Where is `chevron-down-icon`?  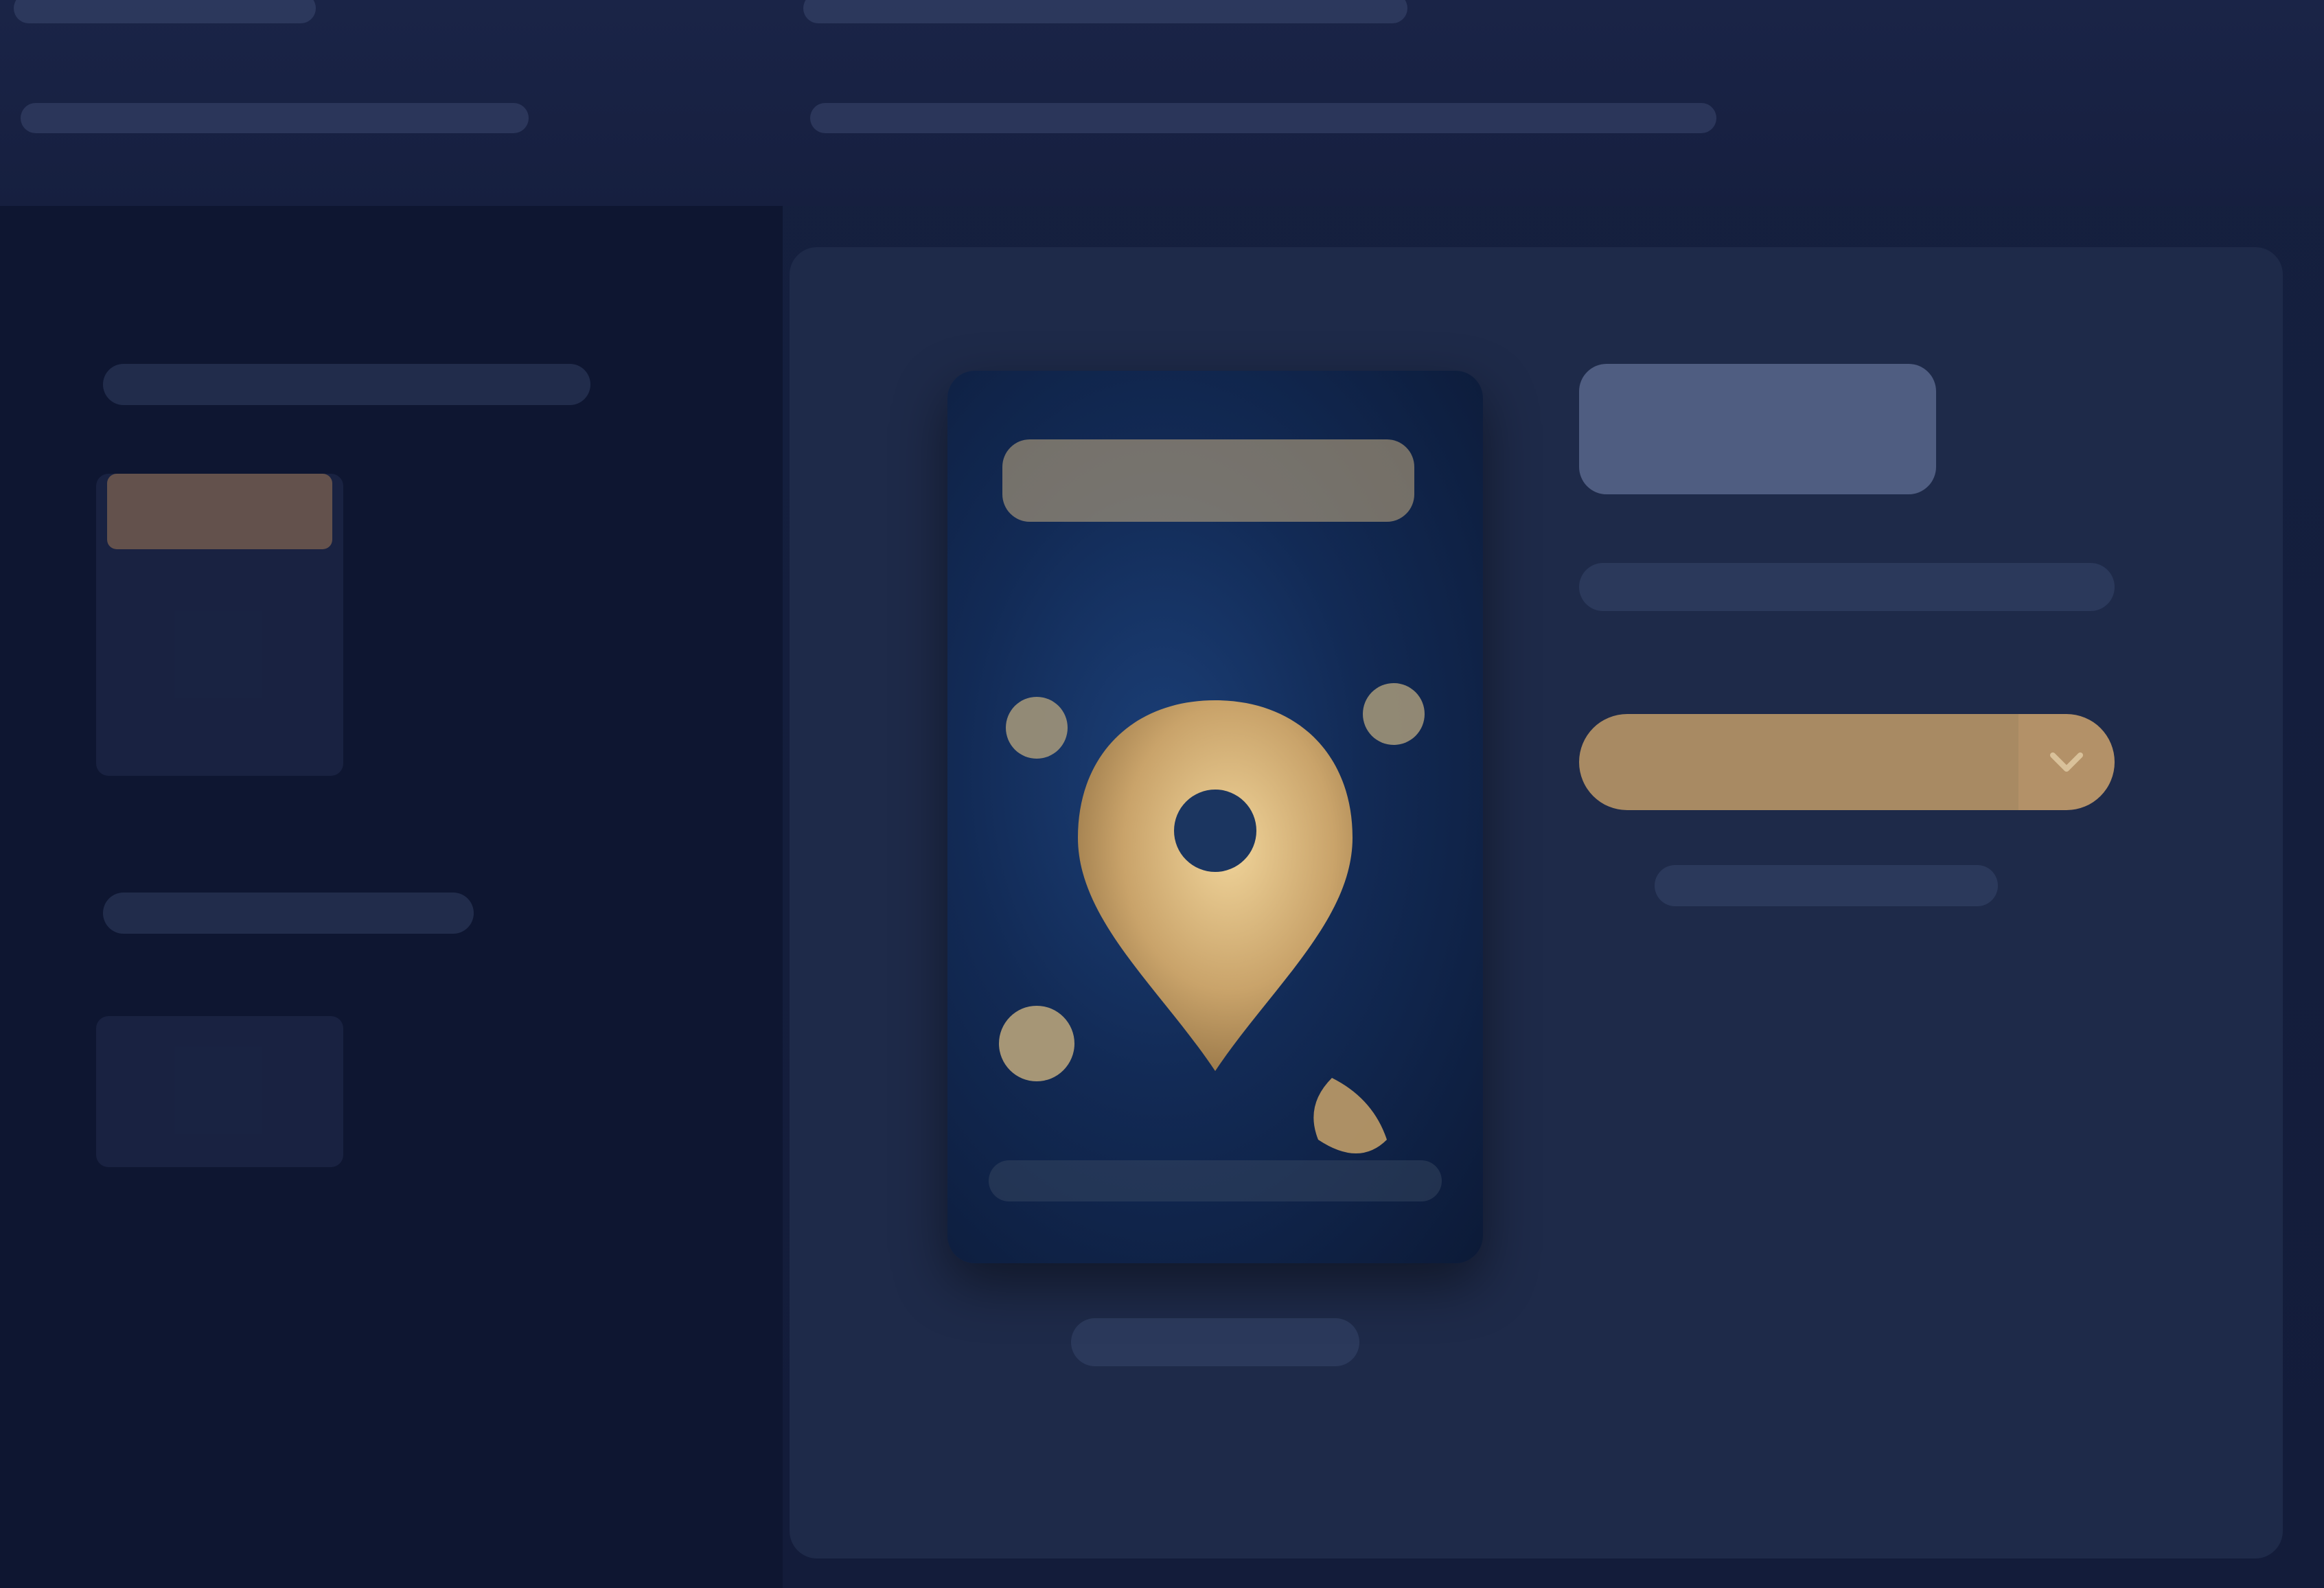 chevron-down-icon is located at coordinates (2066, 762).